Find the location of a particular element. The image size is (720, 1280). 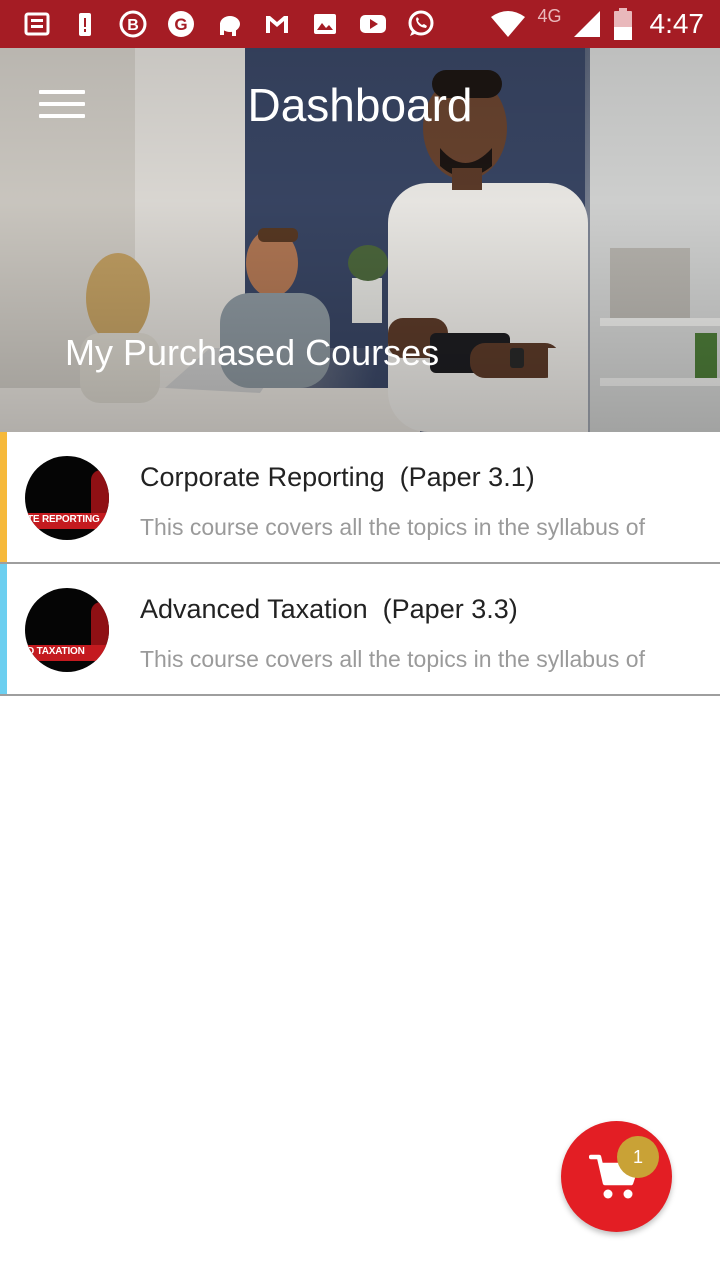

g-app-icon: G is located at coordinates (181, 24).